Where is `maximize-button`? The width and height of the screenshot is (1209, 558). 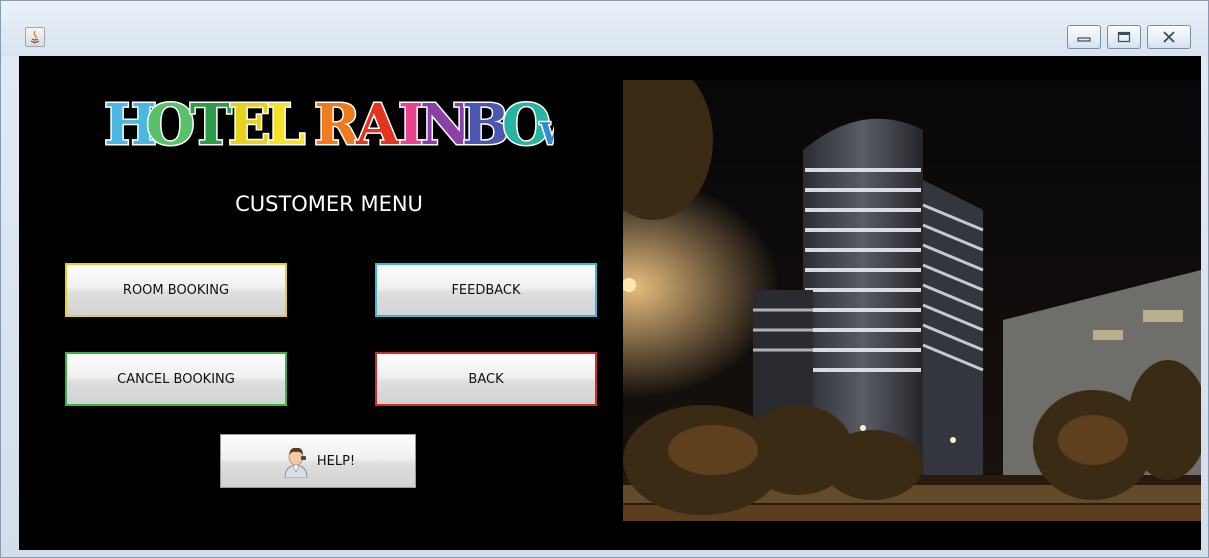
maximize-button is located at coordinates (1124, 37).